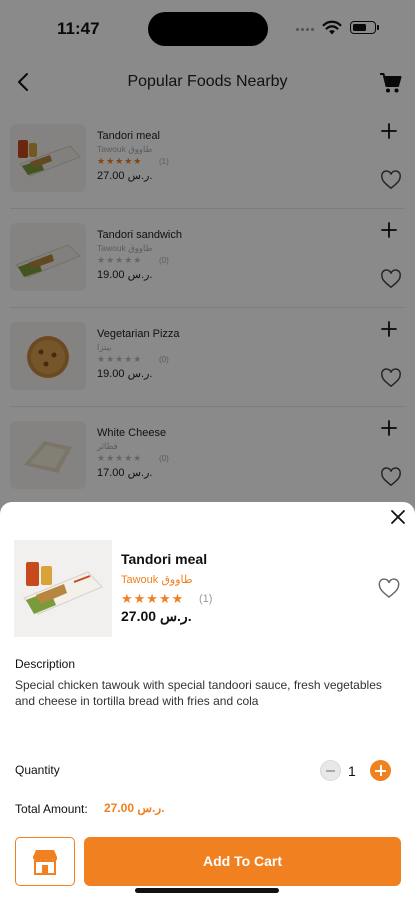 The image size is (415, 900). What do you see at coordinates (51, 809) in the screenshot?
I see `total-label: Total Amount:` at bounding box center [51, 809].